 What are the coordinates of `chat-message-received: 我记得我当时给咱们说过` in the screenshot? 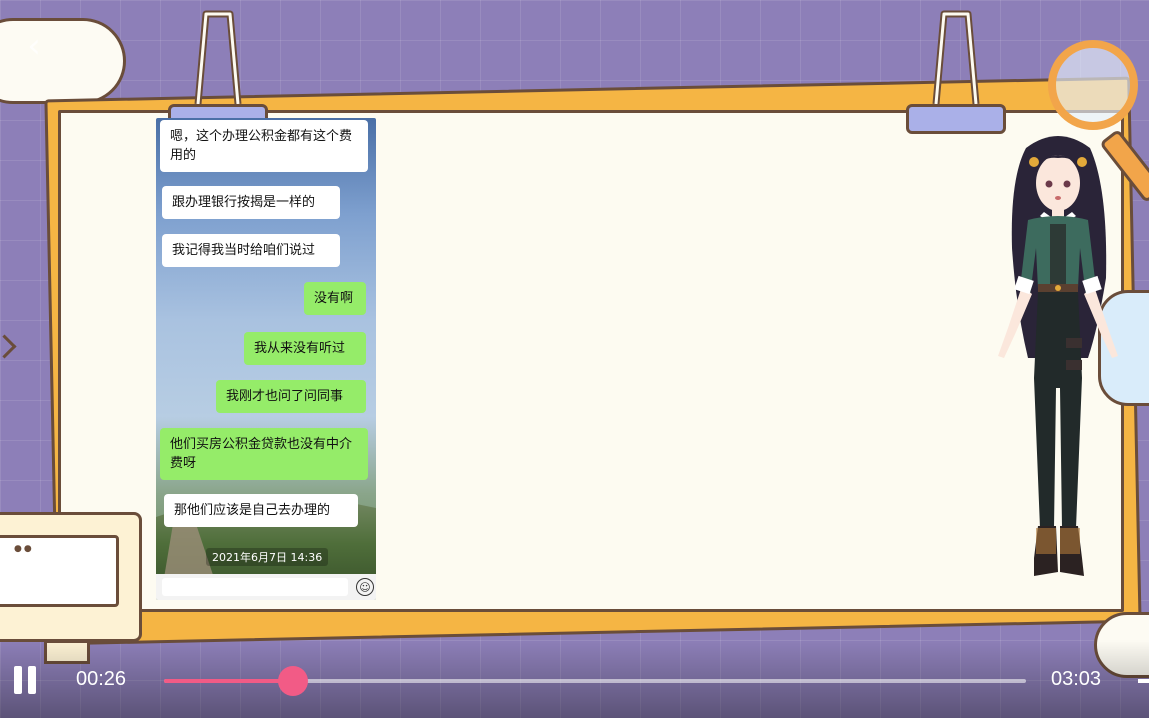 It's located at (251, 250).